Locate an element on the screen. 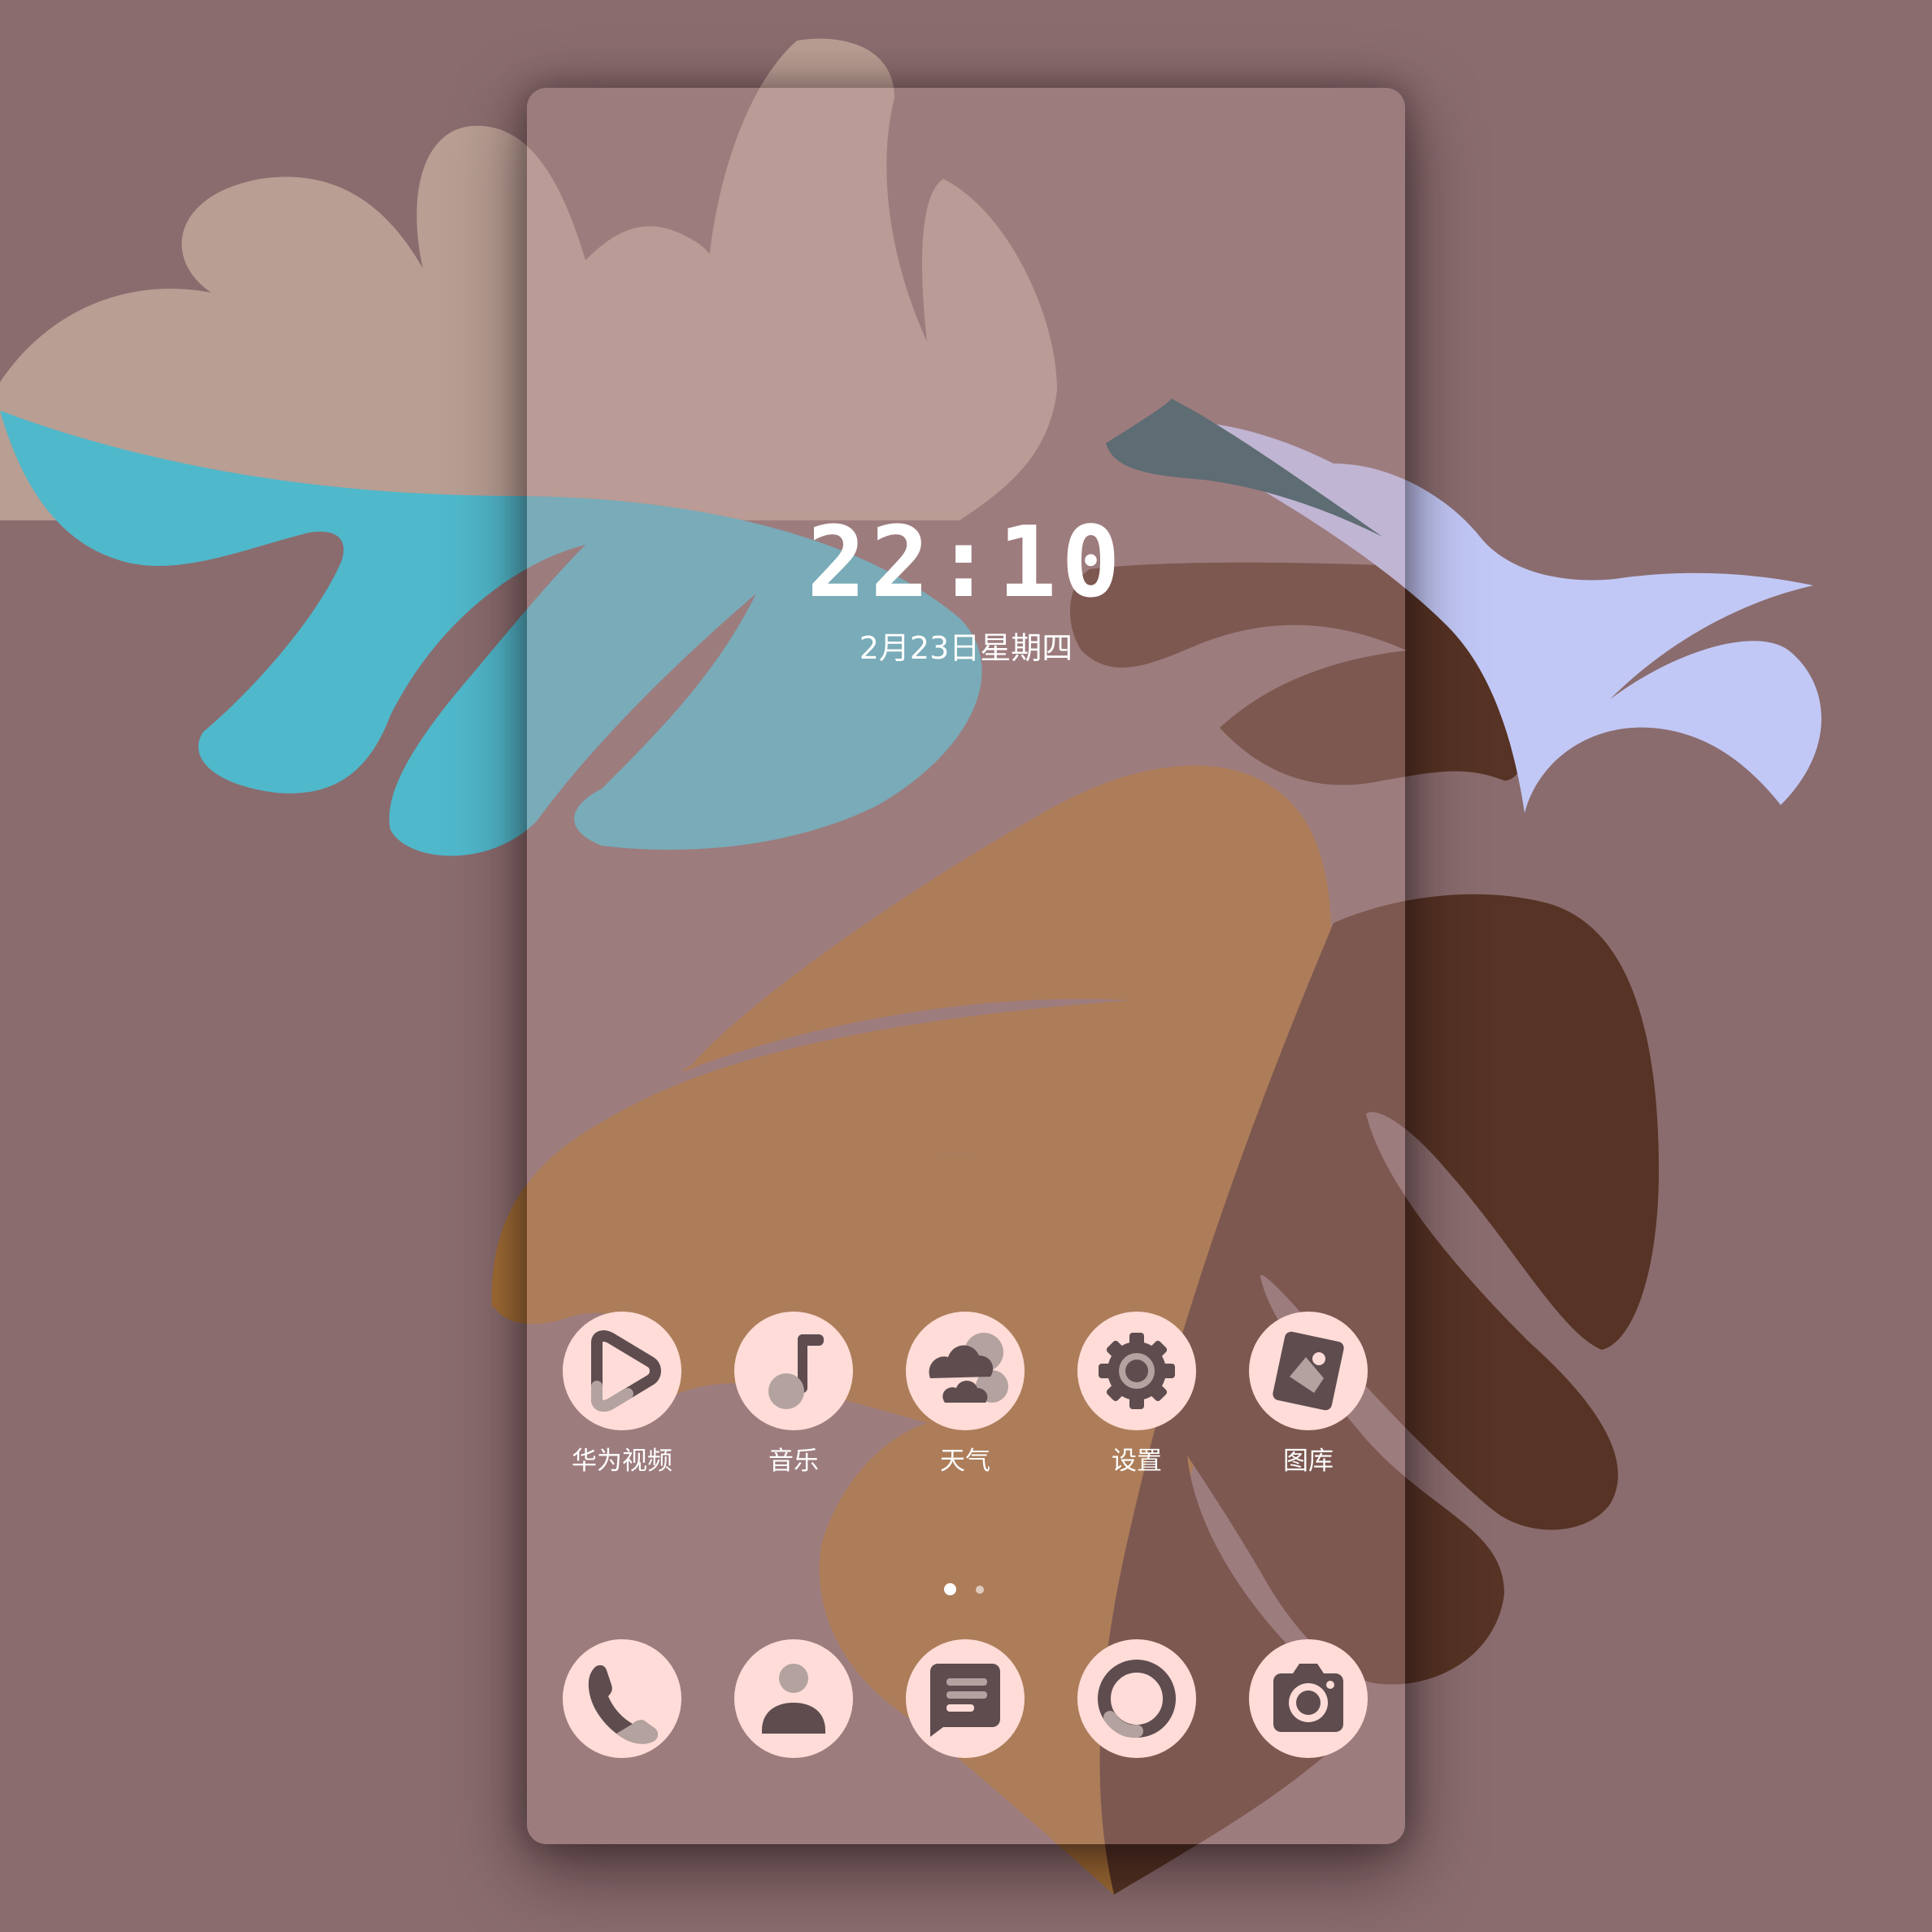  app-label: 设置 is located at coordinates (1137, 1461).